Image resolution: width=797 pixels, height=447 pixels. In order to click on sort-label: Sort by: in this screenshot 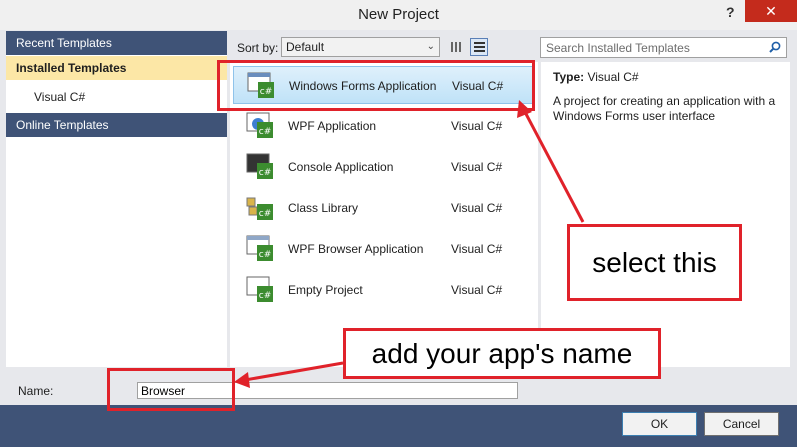, I will do `click(258, 48)`.